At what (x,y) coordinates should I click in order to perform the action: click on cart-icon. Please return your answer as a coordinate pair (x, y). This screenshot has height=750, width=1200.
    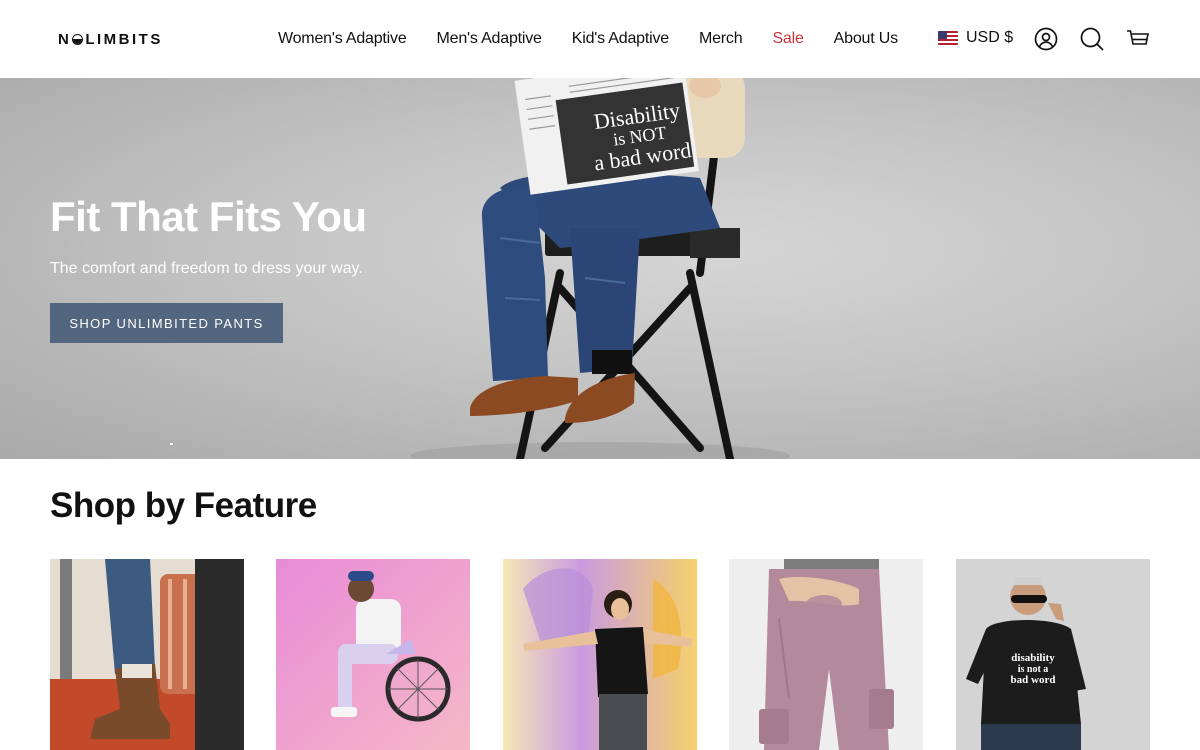
    Looking at the image, I should click on (1138, 39).